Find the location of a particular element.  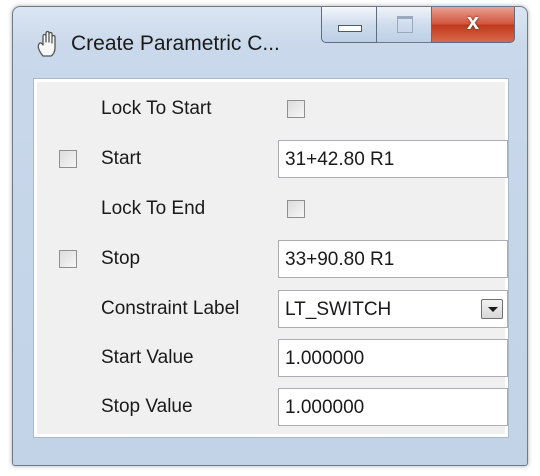

minimize-button is located at coordinates (349, 25).